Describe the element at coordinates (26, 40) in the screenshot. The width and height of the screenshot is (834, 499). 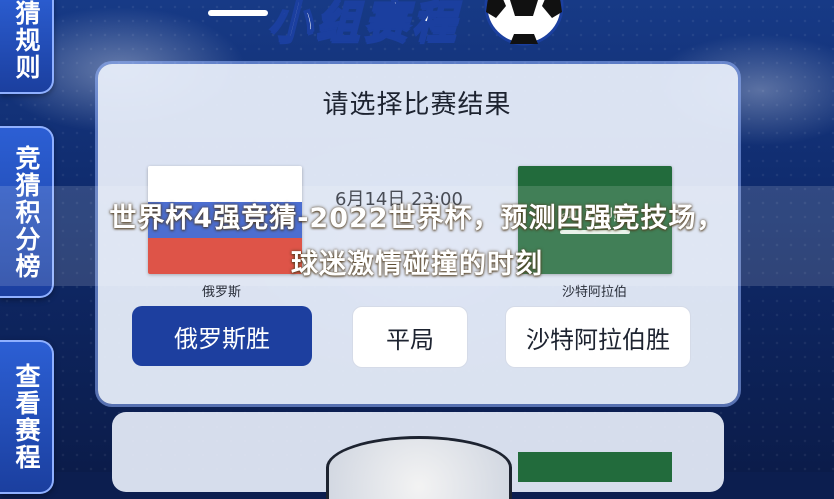
I see `tab-rules-label: 猜规则` at that location.